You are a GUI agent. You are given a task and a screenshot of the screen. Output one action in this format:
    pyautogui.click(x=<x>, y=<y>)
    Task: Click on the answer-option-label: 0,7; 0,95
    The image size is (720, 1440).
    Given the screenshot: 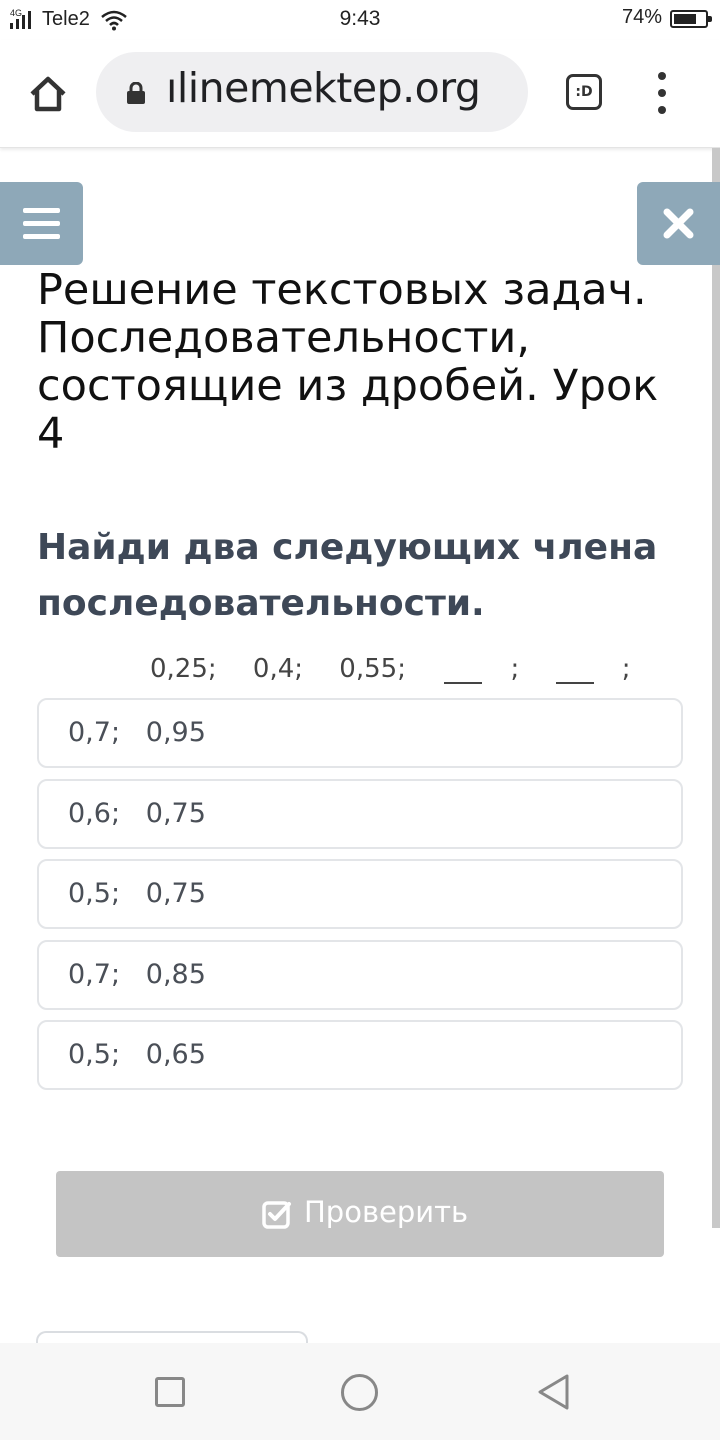 What is the action you would take?
    pyautogui.click(x=137, y=732)
    